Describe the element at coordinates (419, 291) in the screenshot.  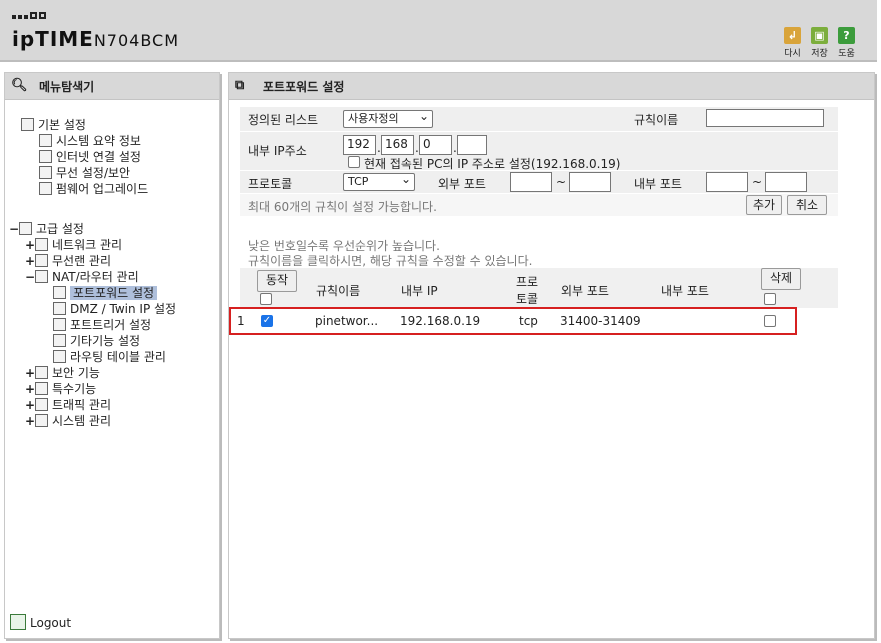
I see `column-header-internal-ip: 내부 IP` at that location.